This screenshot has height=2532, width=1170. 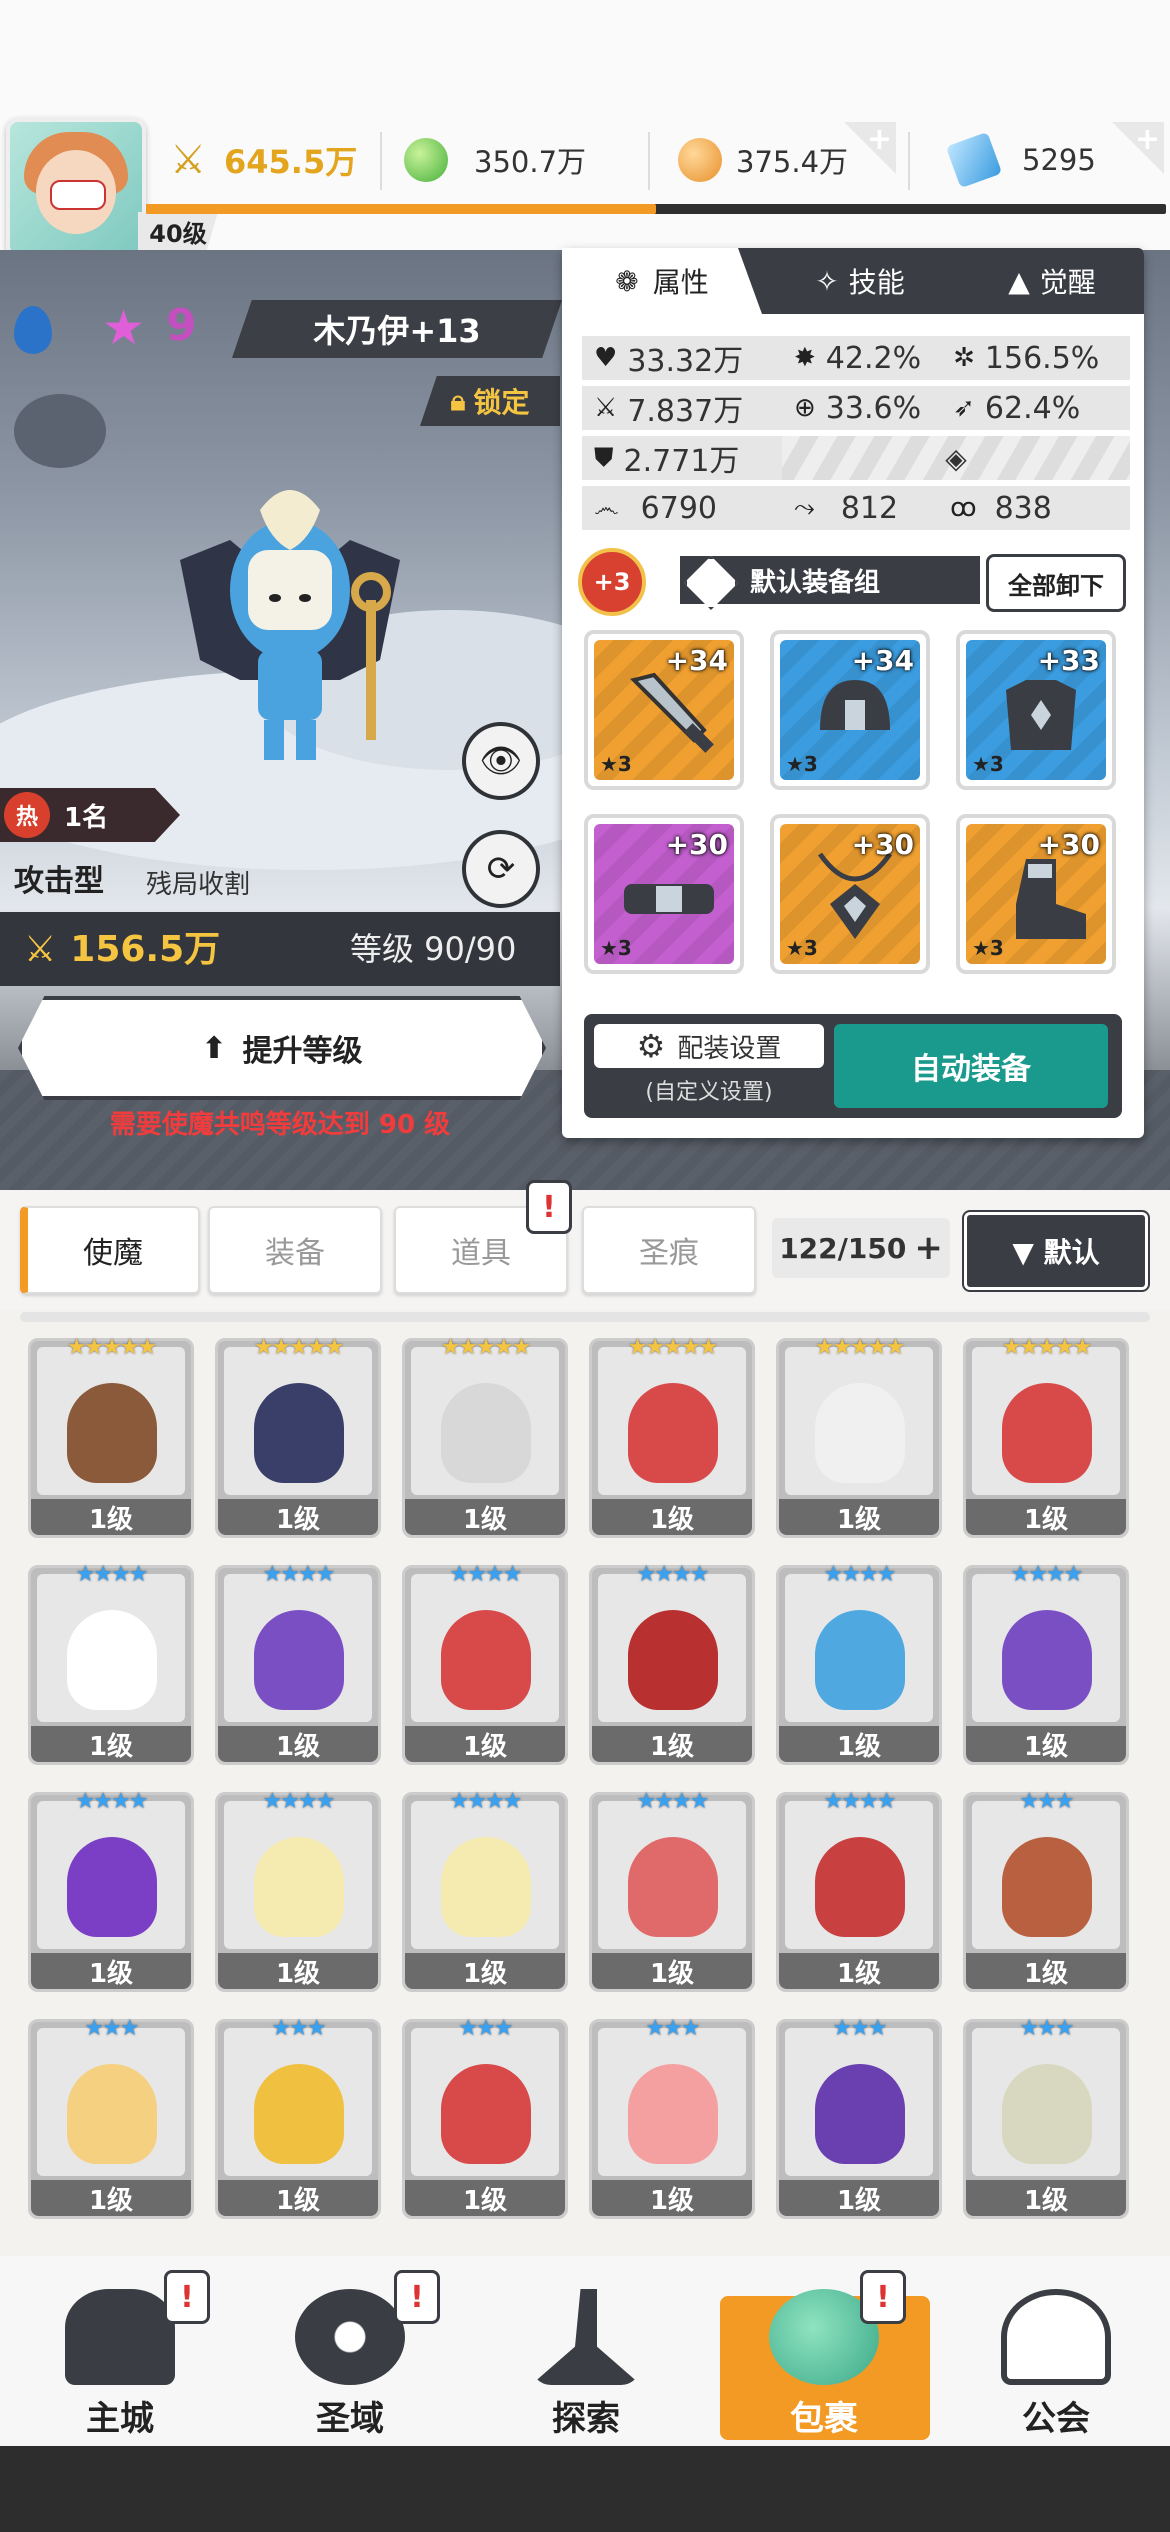 I want to click on equip-slot-boots: +30 ★3, so click(x=1036, y=894).